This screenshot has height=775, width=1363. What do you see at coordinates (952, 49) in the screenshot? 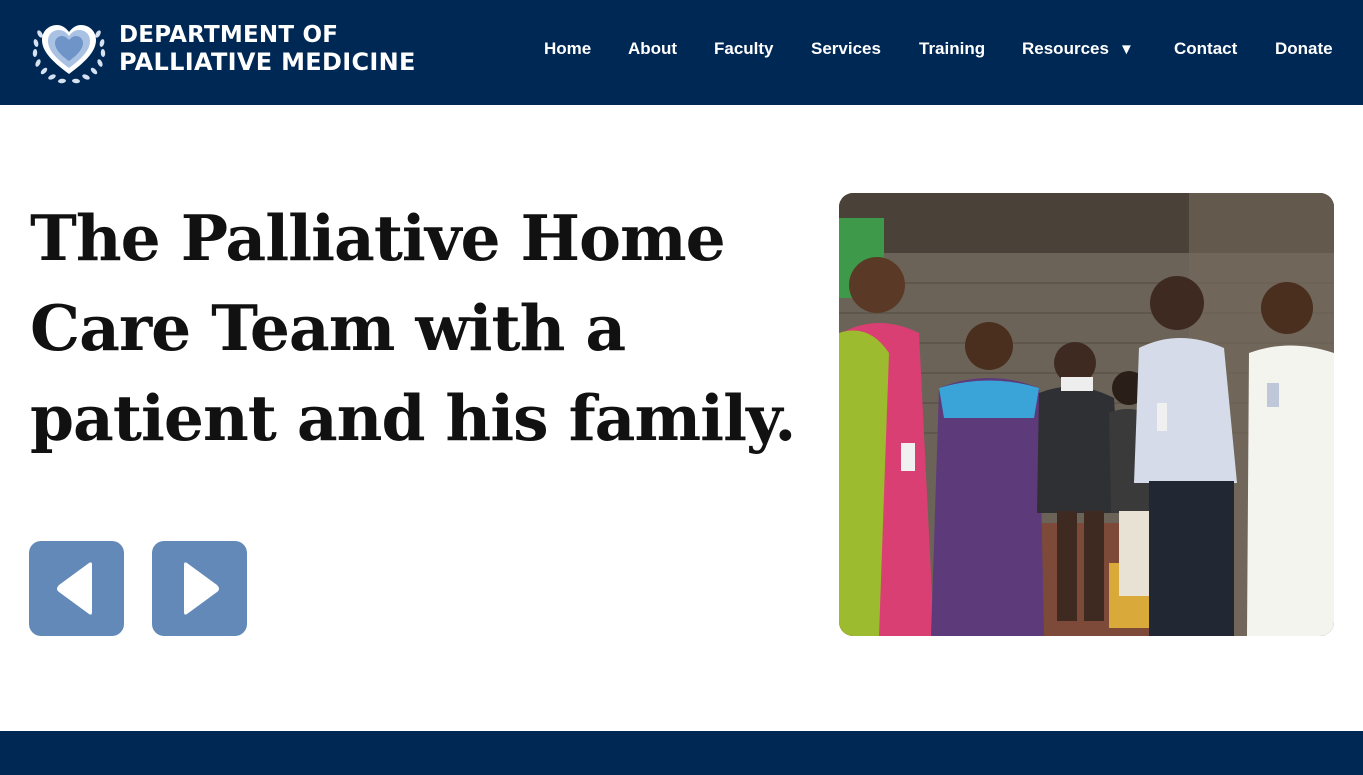
I see `nav-item-training: Training` at bounding box center [952, 49].